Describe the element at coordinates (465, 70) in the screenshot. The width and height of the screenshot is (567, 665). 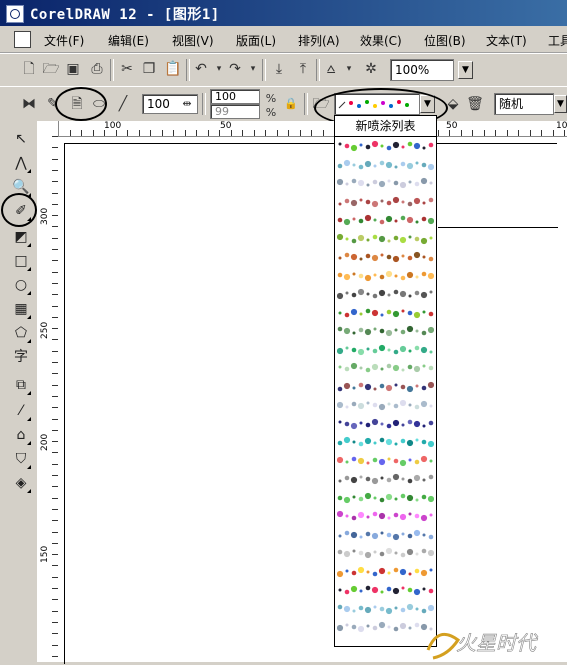
I see `zoom-dropdown-button: ▼` at that location.